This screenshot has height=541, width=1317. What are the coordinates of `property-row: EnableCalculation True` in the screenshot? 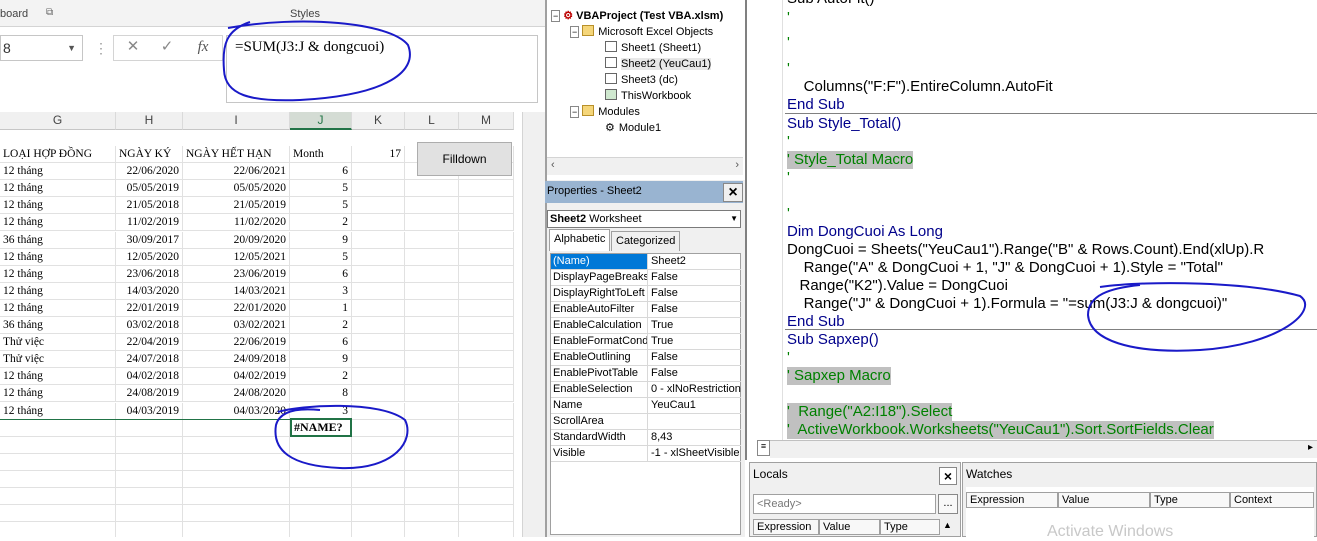 It's located at (646, 326).